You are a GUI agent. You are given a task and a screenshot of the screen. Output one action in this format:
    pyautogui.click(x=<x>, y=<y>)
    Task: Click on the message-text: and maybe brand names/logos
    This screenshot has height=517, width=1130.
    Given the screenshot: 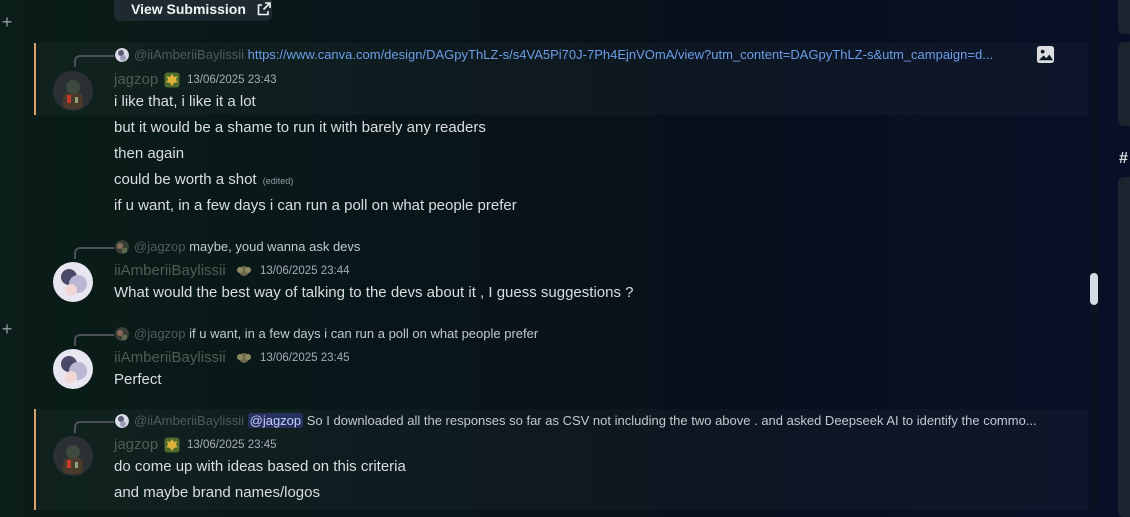 What is the action you would take?
    pyautogui.click(x=217, y=492)
    